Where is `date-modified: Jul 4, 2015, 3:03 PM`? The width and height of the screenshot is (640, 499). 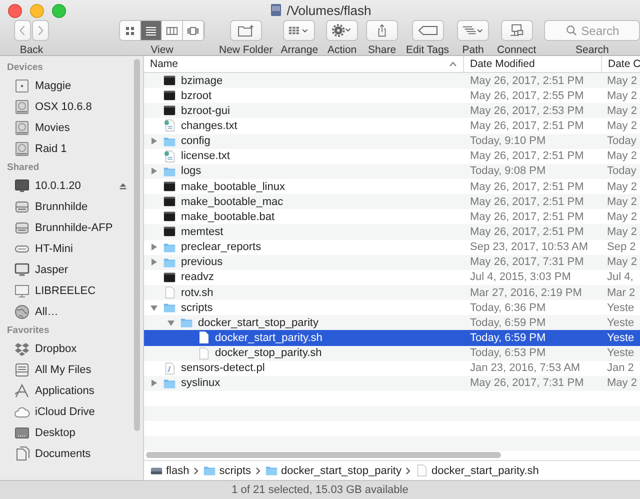 date-modified: Jul 4, 2015, 3:03 PM is located at coordinates (520, 277).